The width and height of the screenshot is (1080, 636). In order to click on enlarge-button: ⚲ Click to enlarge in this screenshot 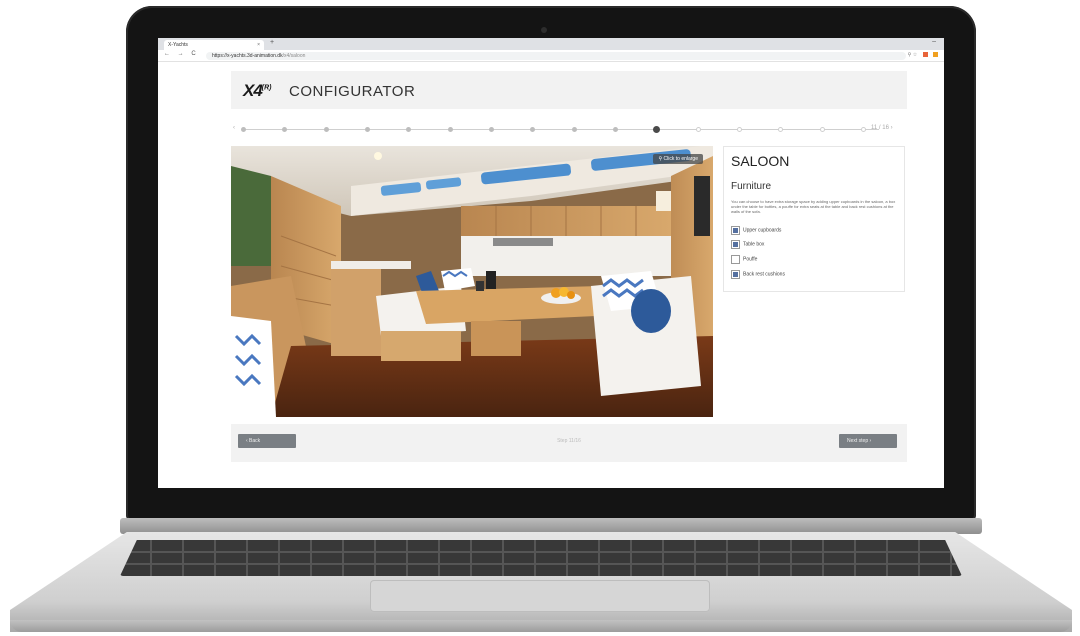, I will do `click(678, 159)`.